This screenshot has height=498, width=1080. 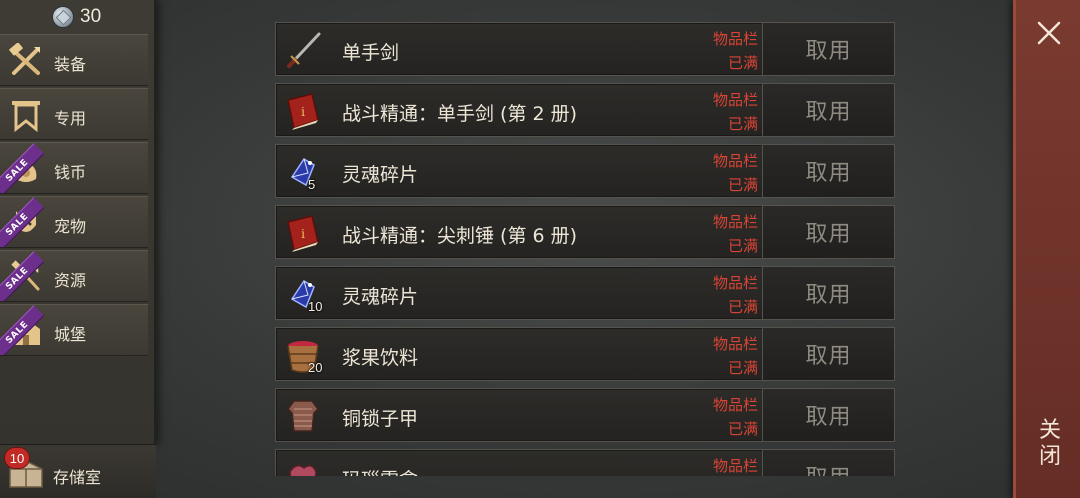 I want to click on list-item: 20 浆果饮料 物品栏 已满 取用, so click(x=585, y=354).